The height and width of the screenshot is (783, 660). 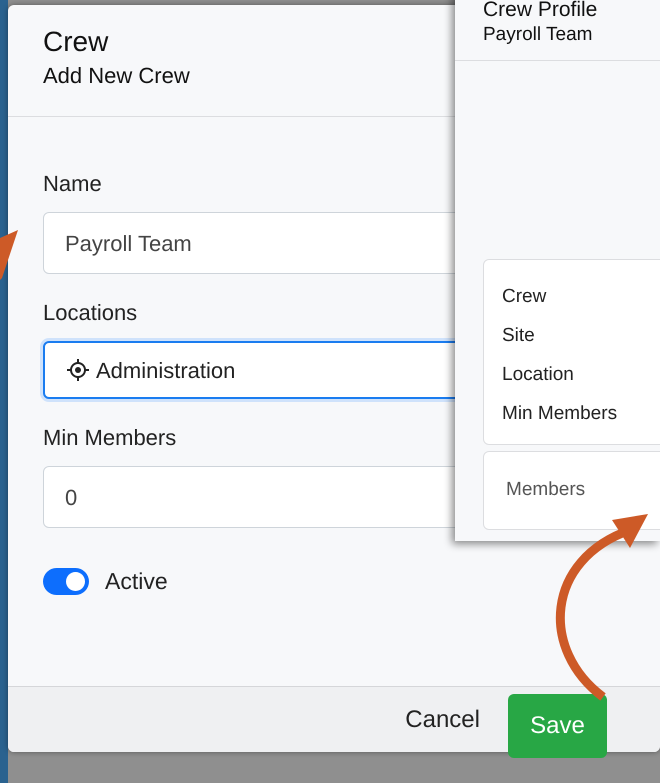 What do you see at coordinates (78, 370) in the screenshot?
I see `target-icon` at bounding box center [78, 370].